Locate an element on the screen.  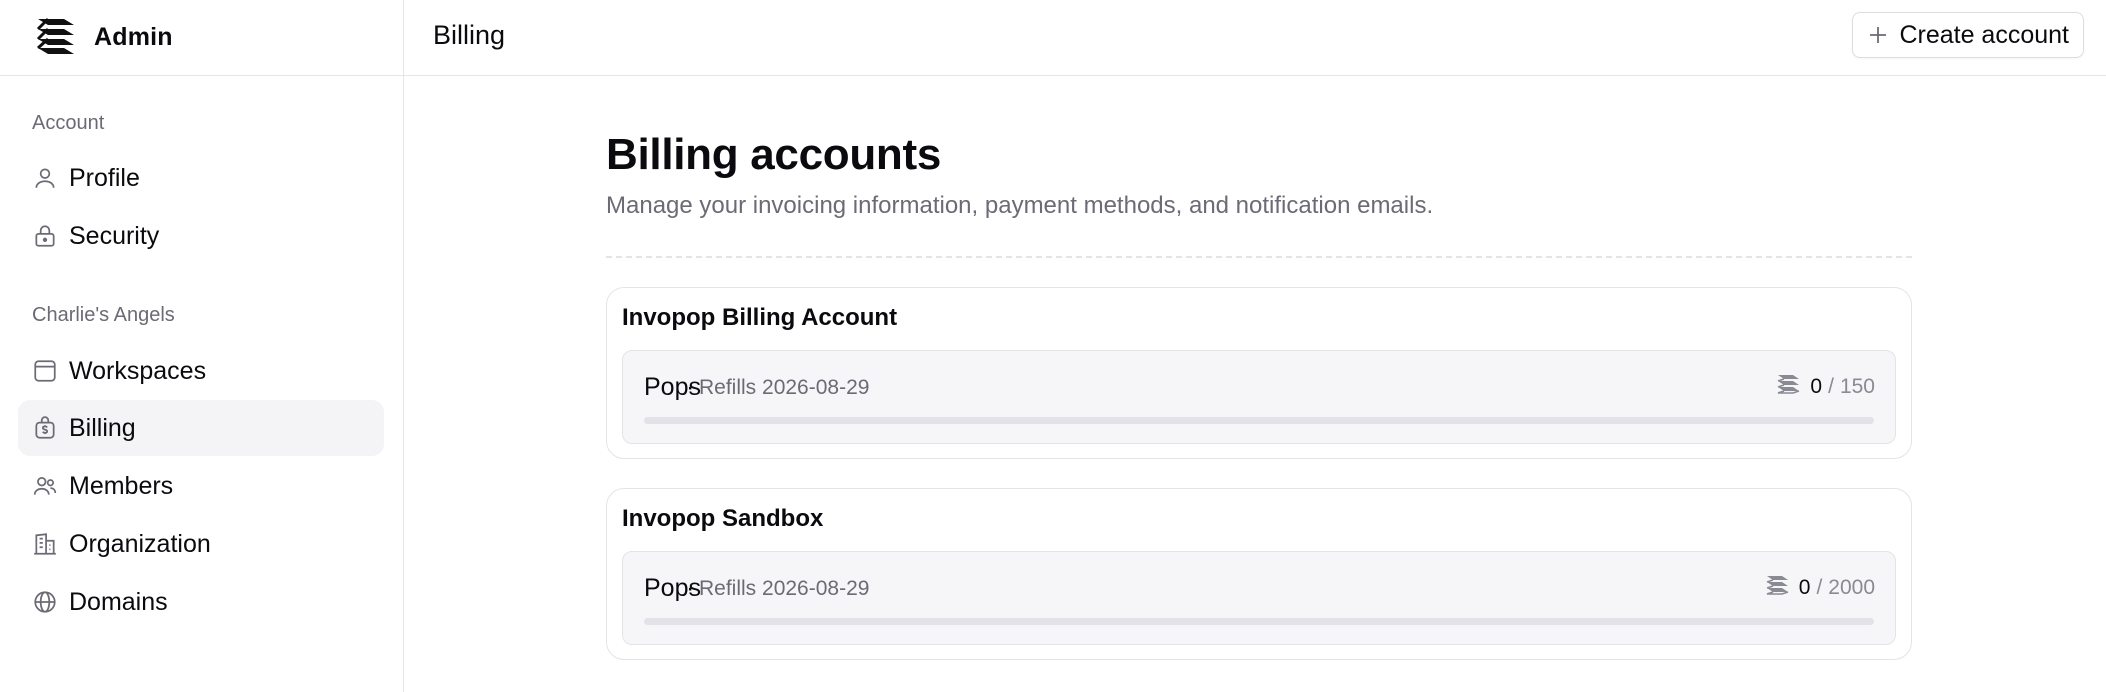
sidebar-item-workspaces: Workspaces is located at coordinates (201, 371).